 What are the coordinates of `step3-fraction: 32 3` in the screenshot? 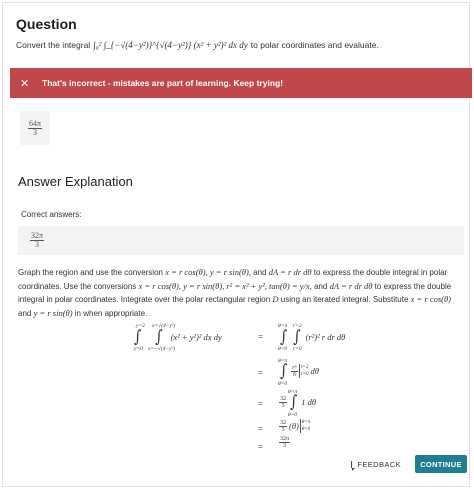 It's located at (283, 402).